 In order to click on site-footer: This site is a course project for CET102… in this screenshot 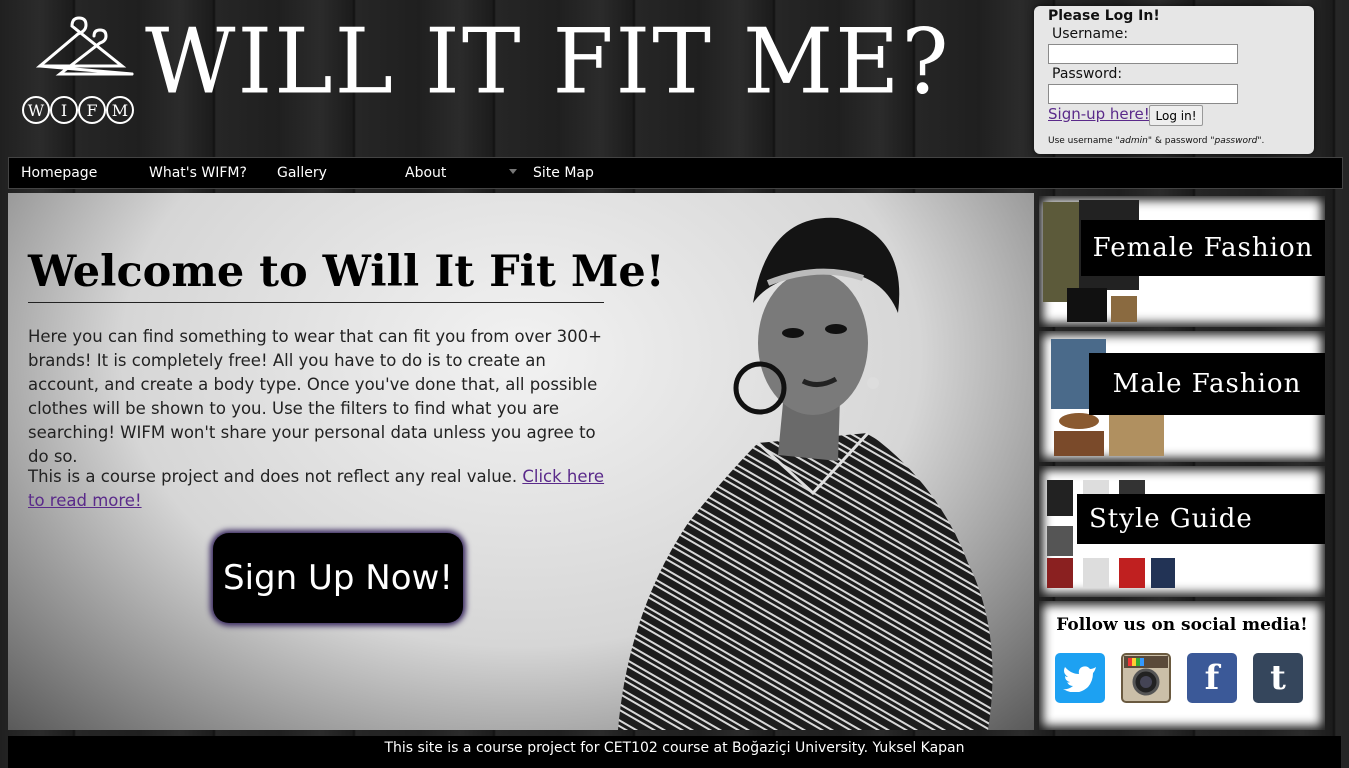, I will do `click(674, 752)`.